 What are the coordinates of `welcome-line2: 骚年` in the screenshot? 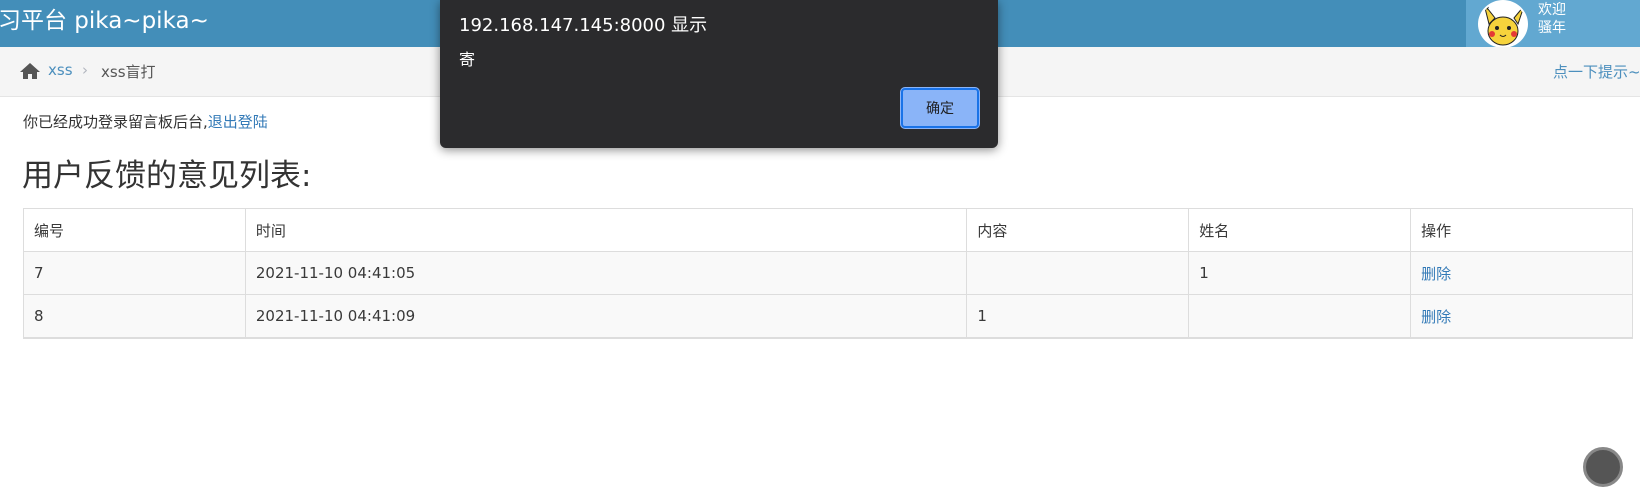 It's located at (1552, 28).